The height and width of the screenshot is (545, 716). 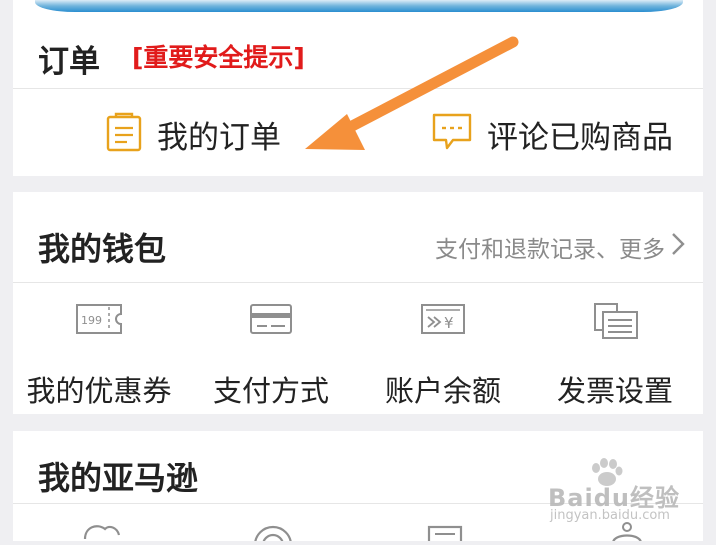 What do you see at coordinates (69, 62) in the screenshot?
I see `orders-title: 订单` at bounding box center [69, 62].